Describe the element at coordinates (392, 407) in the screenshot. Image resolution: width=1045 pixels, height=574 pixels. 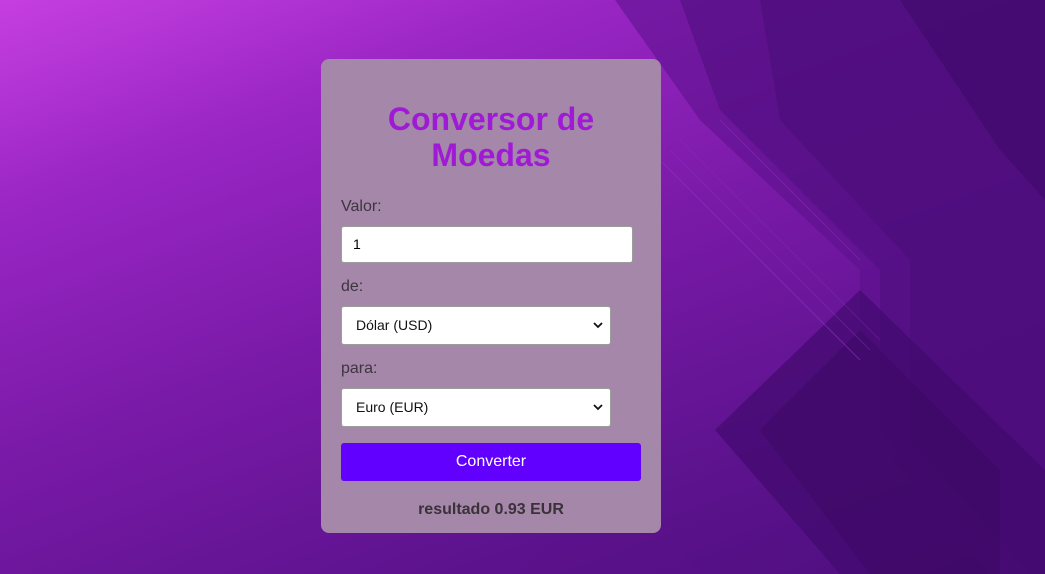
I see `to-currency-value: Euro (EUR)` at that location.